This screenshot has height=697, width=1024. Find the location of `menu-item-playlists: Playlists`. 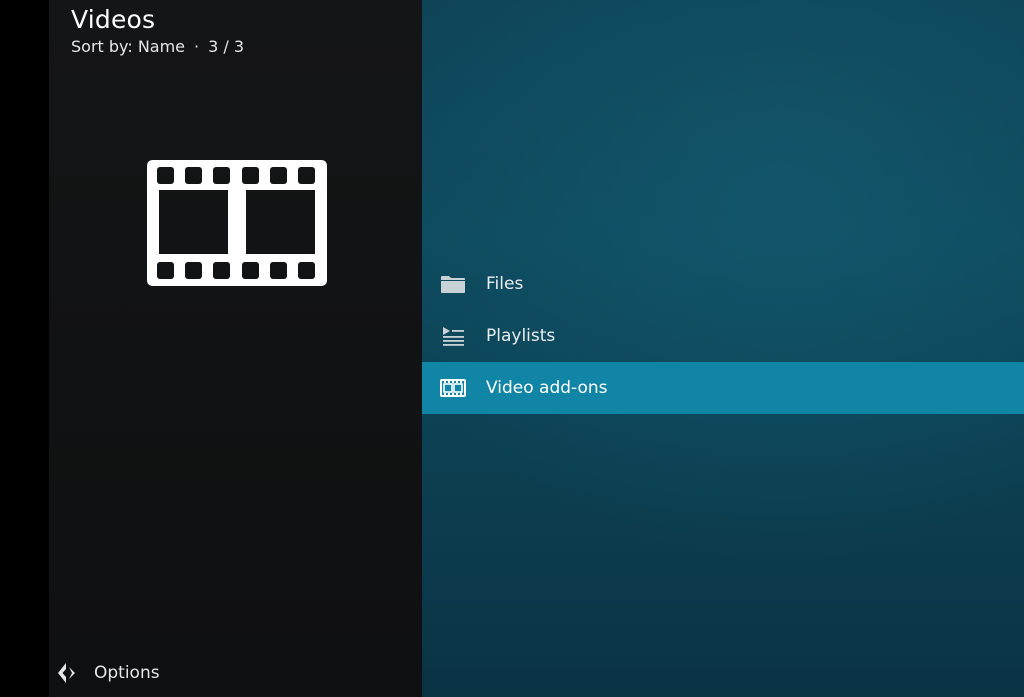

menu-item-playlists: Playlists is located at coordinates (723, 336).